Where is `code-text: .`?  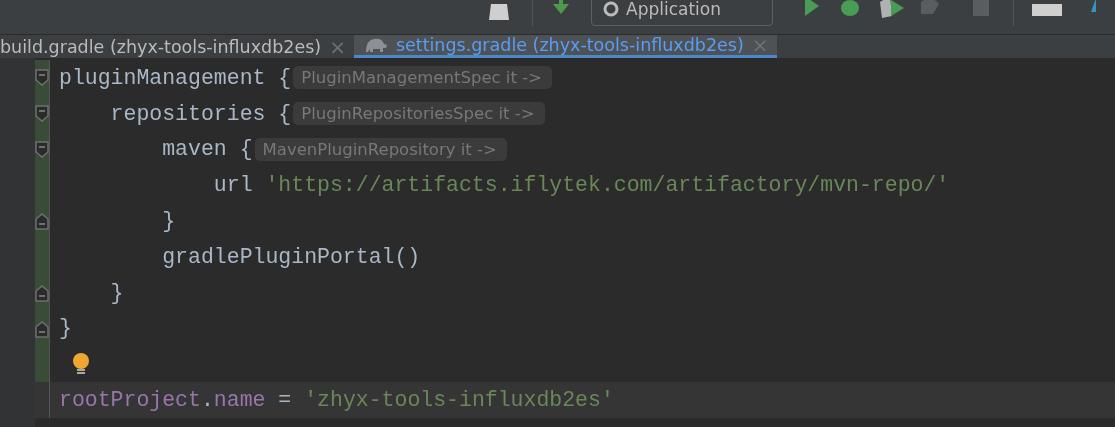
code-text: . is located at coordinates (207, 400).